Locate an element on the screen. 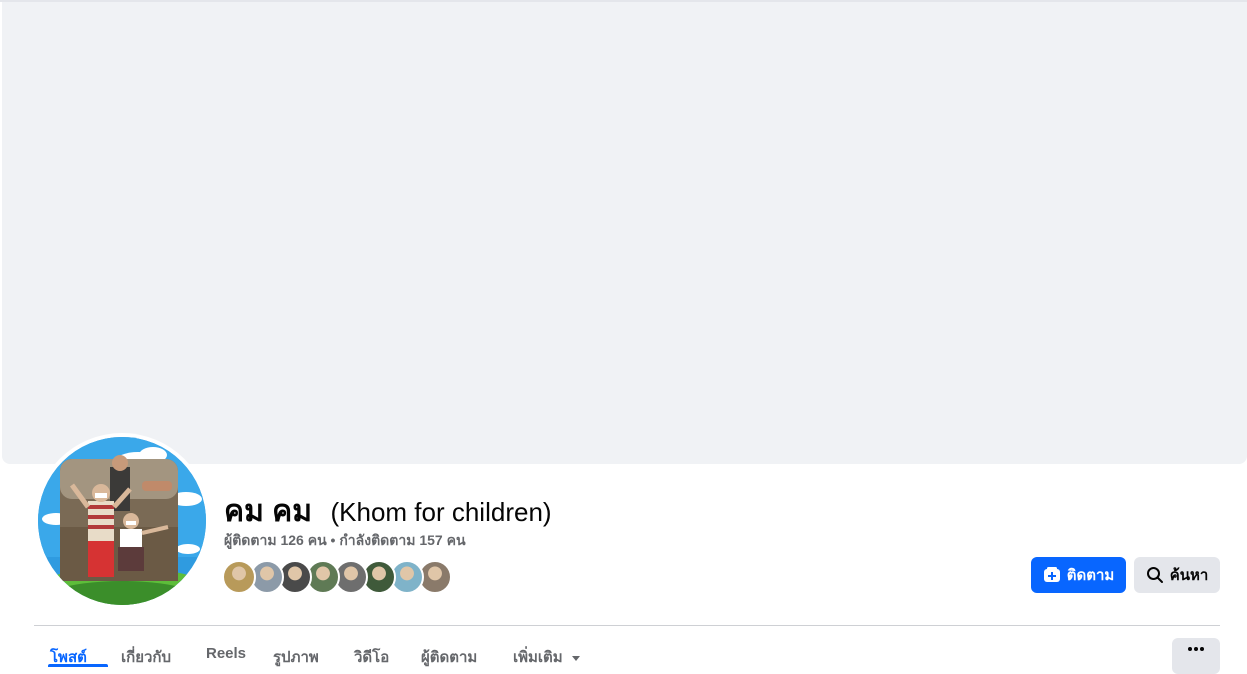  more-options-button is located at coordinates (1196, 656).